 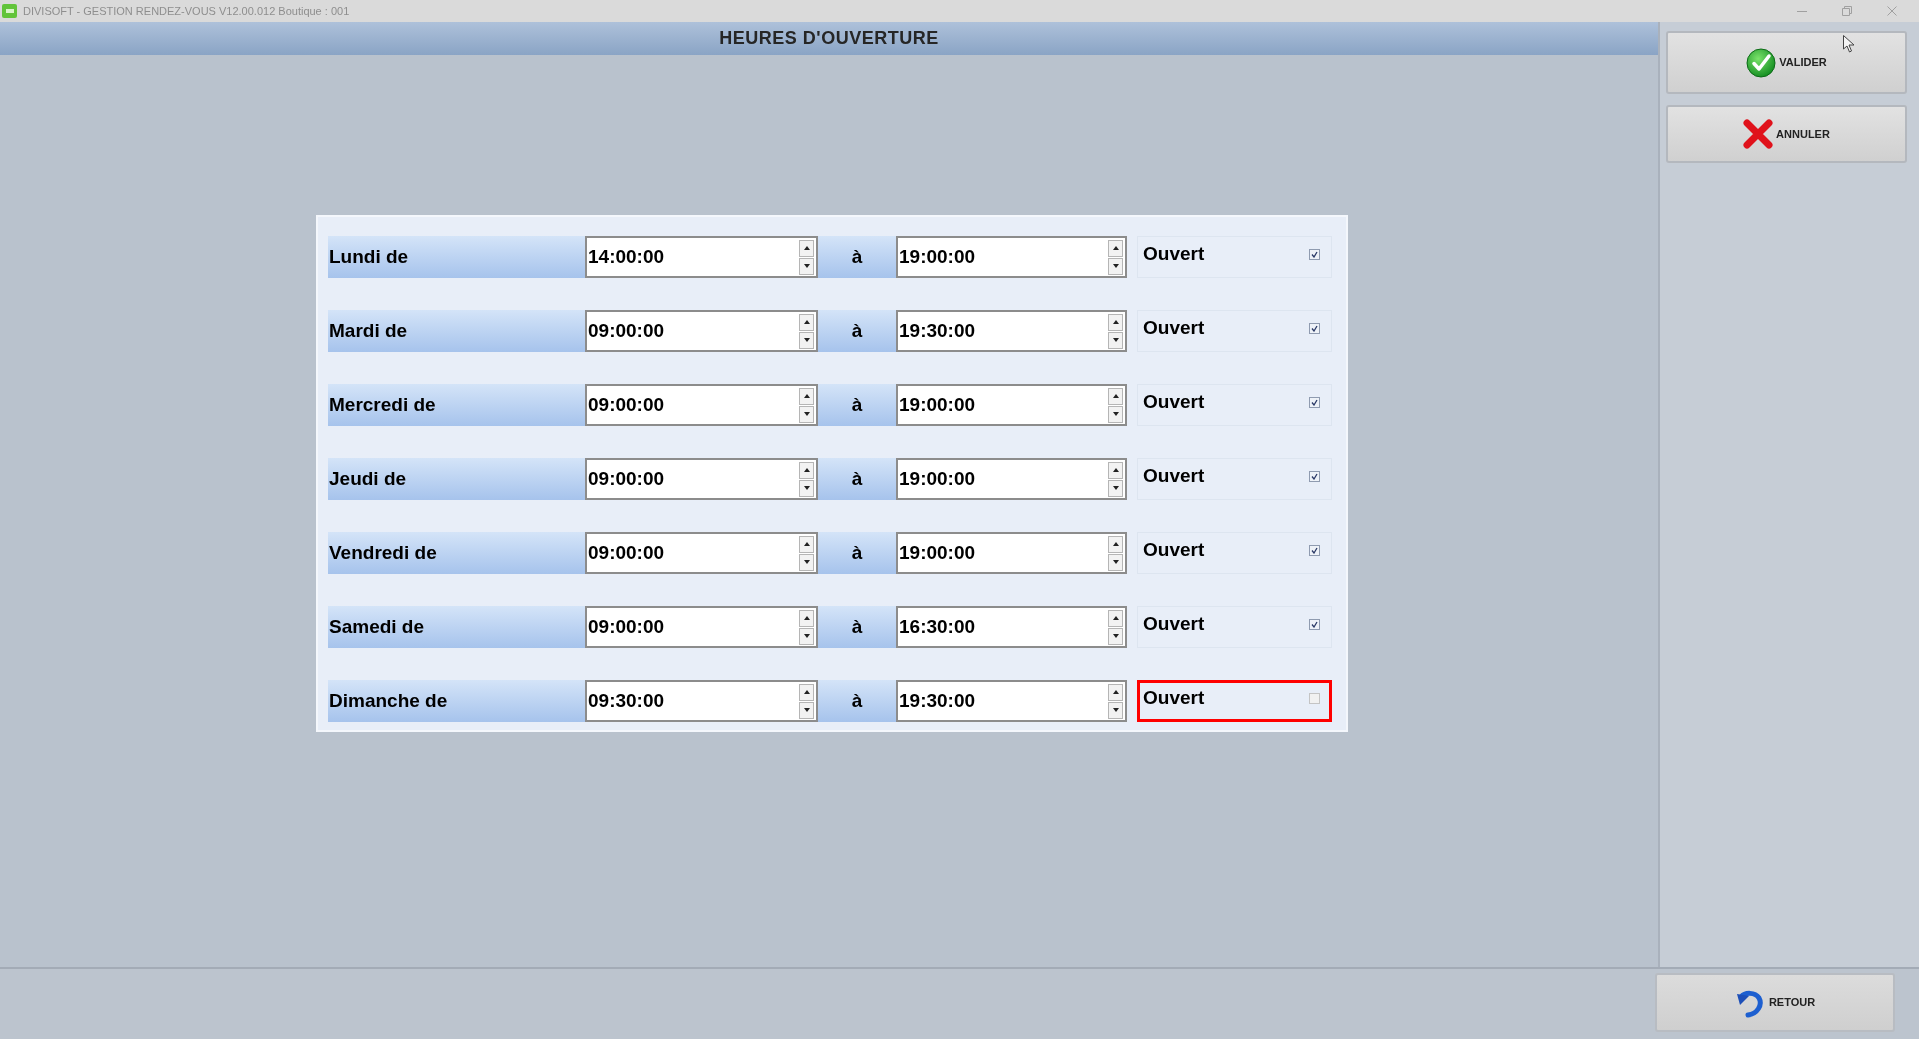 I want to click on check-circle-icon, so click(x=1761, y=62).